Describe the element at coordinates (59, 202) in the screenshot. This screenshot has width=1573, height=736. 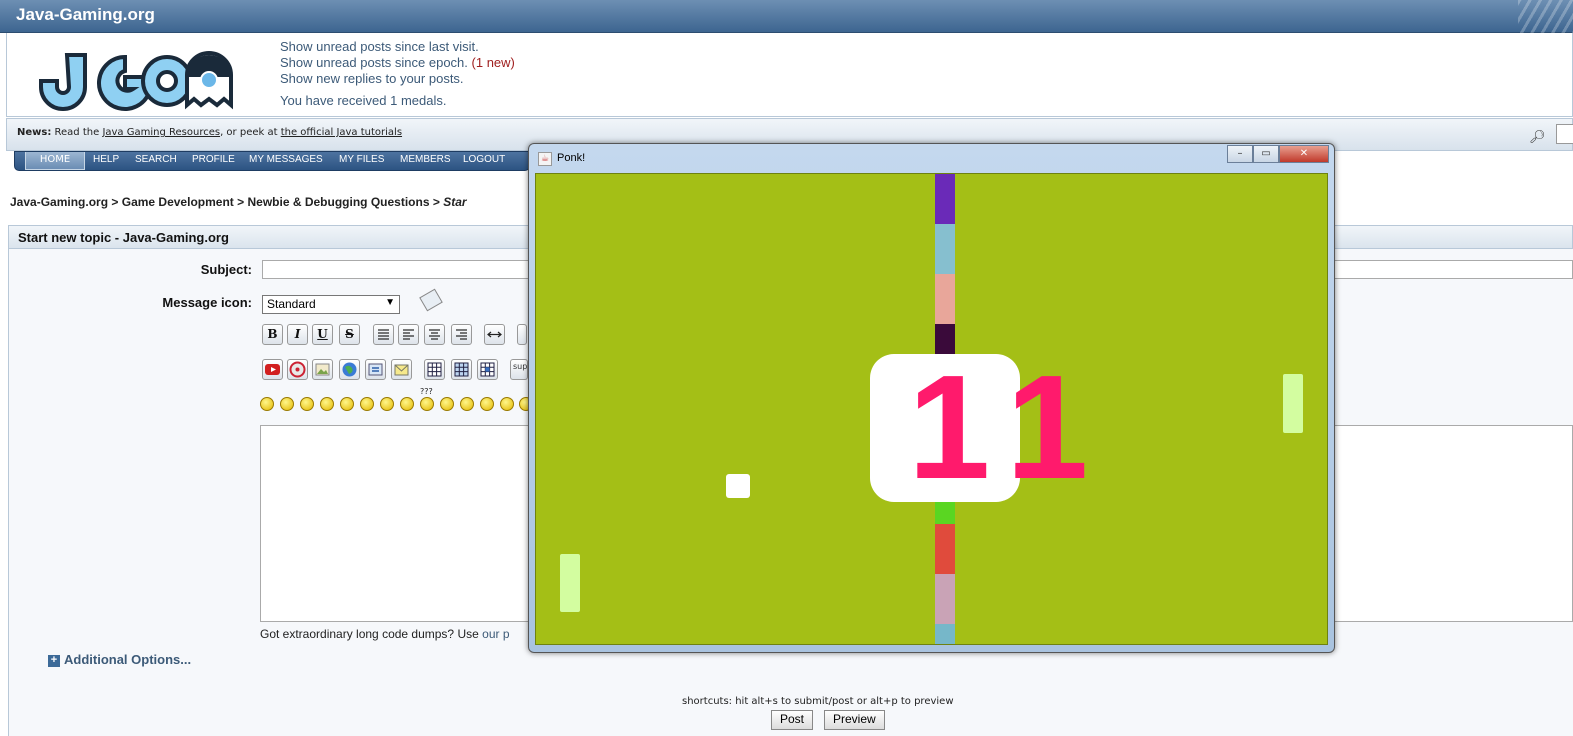
I see `crumb-home: Java-Gaming.org` at that location.